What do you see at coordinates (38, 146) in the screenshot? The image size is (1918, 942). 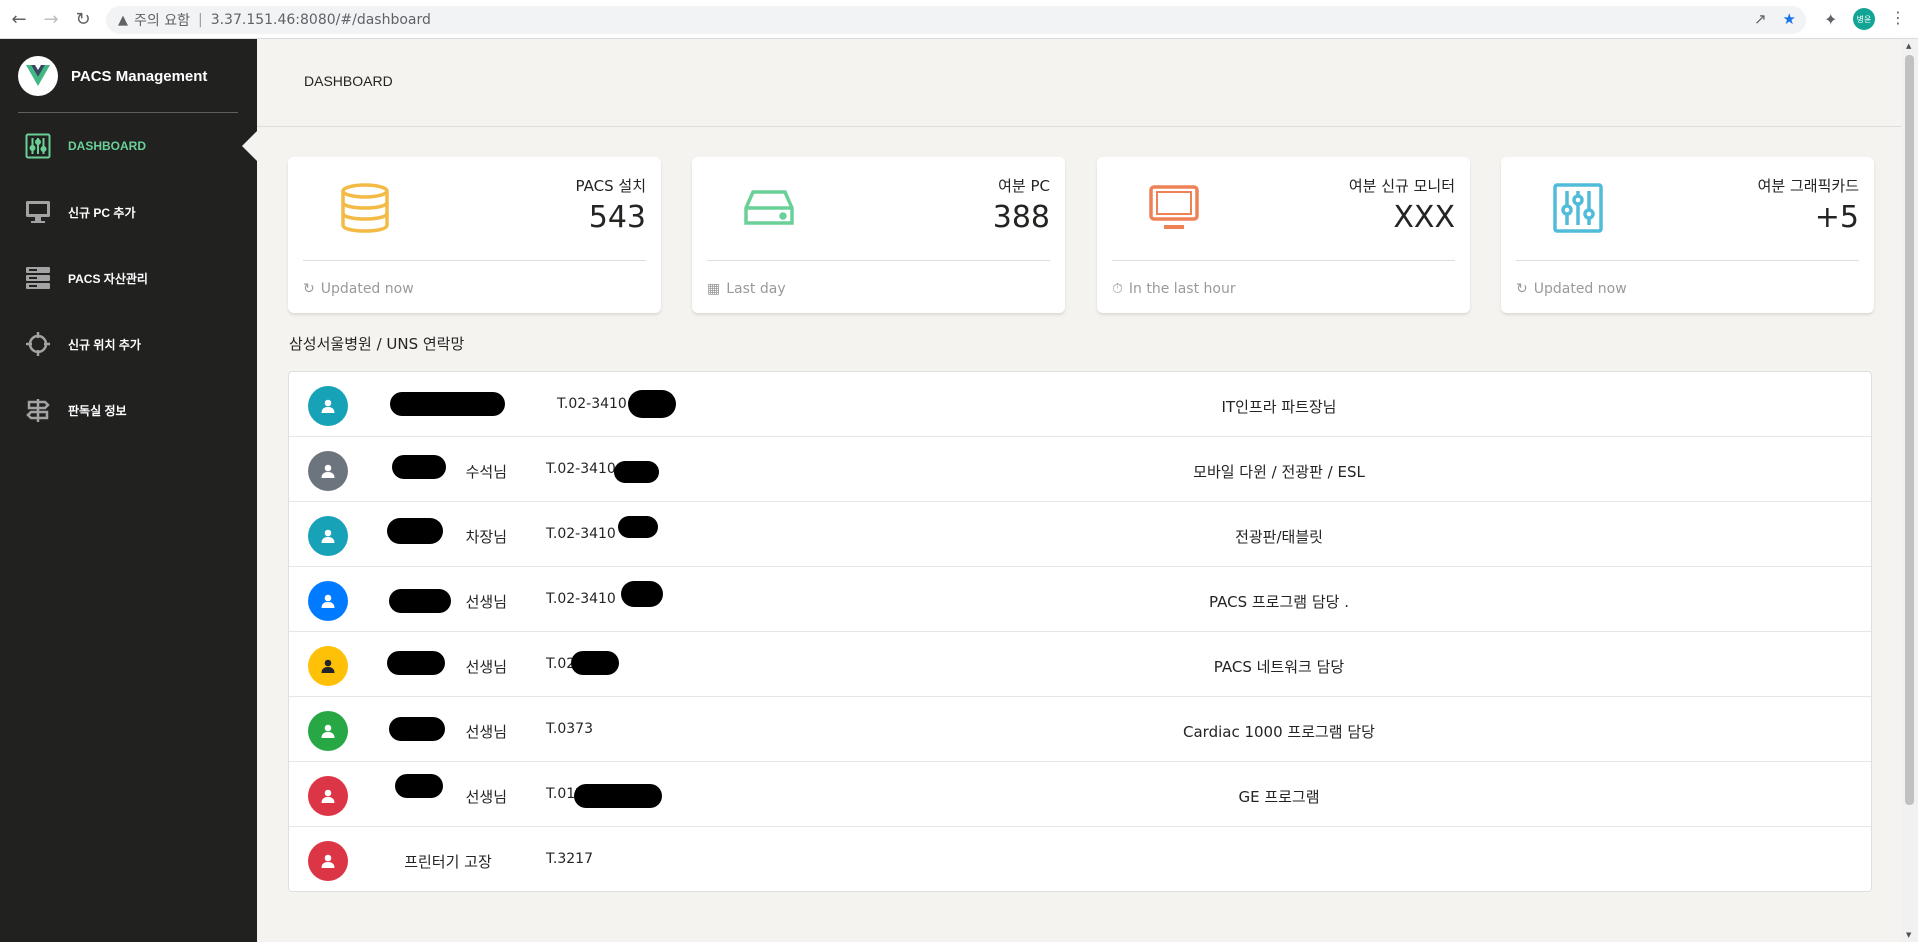 I see `equalizer-icon` at bounding box center [38, 146].